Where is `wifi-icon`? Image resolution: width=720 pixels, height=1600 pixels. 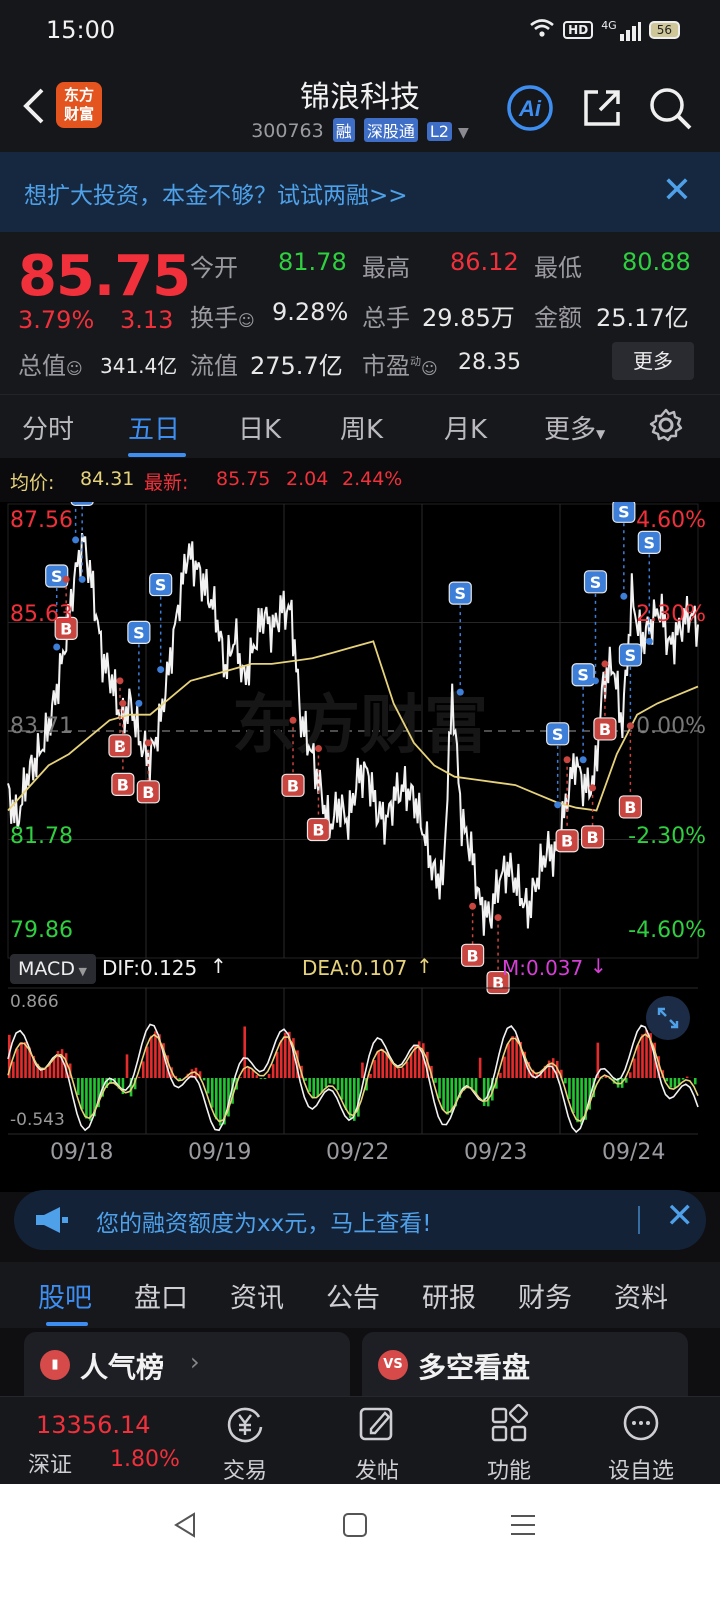
wifi-icon is located at coordinates (542, 30).